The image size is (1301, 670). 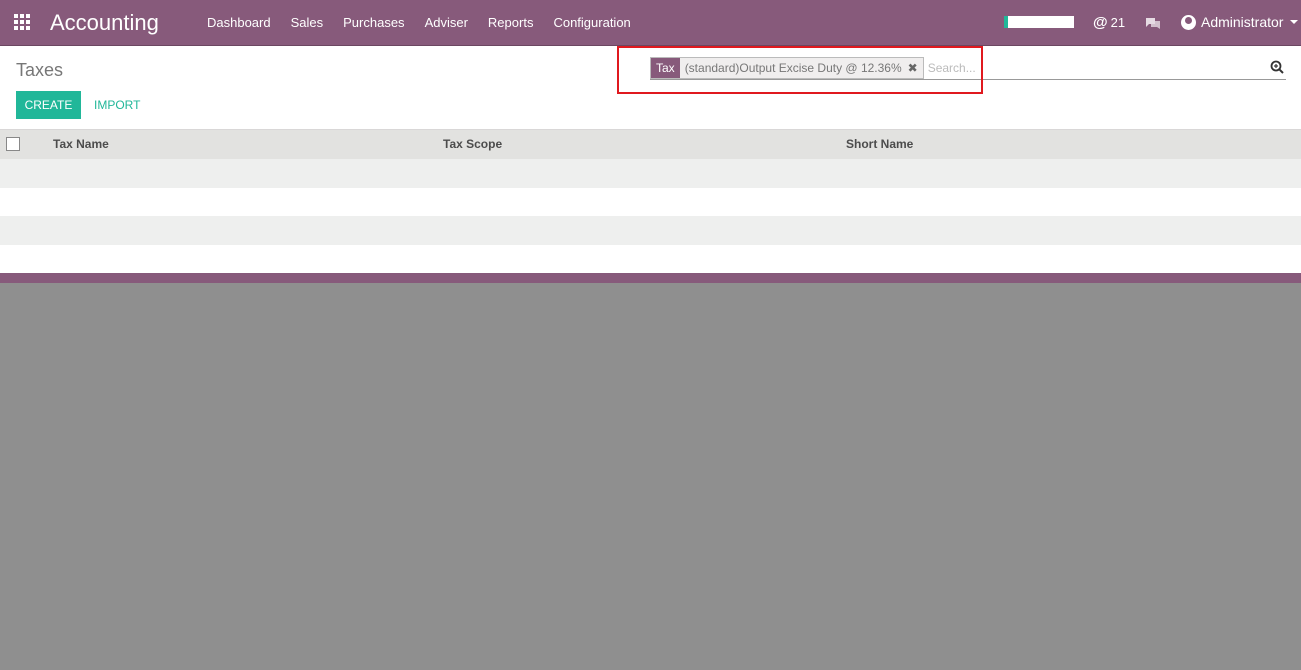 I want to click on column-header-tax-scope: Tax Scope, so click(x=472, y=144).